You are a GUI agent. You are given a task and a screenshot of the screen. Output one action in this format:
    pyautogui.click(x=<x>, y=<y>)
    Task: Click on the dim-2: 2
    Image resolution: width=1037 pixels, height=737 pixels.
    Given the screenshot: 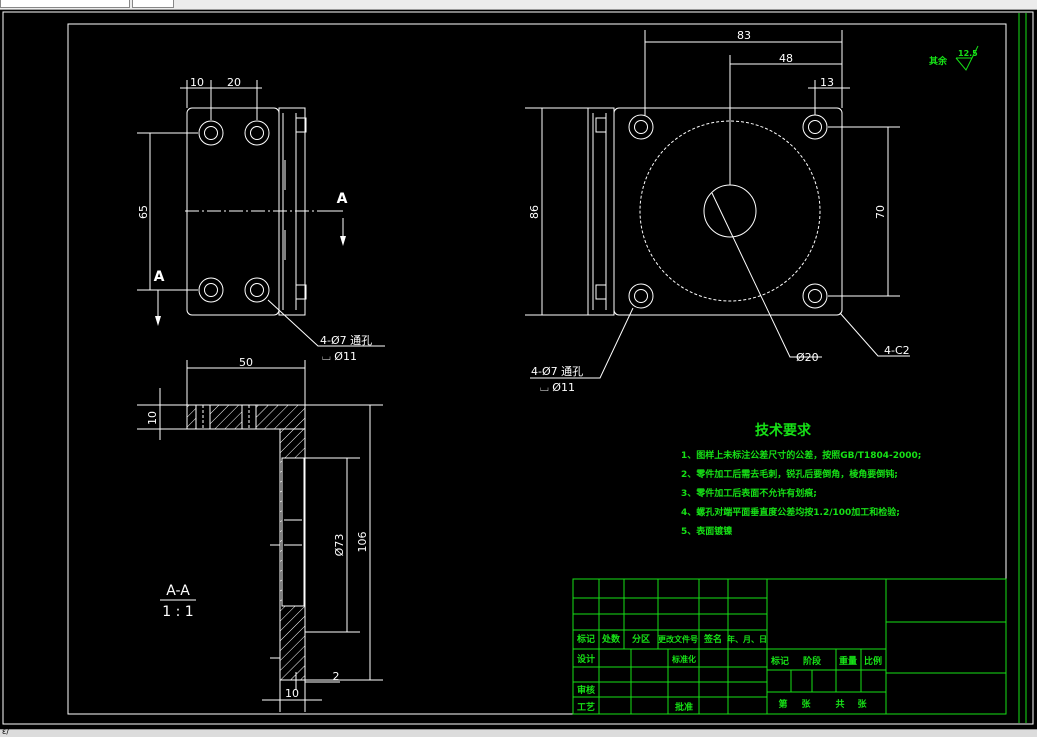 What is the action you would take?
    pyautogui.click(x=336, y=676)
    